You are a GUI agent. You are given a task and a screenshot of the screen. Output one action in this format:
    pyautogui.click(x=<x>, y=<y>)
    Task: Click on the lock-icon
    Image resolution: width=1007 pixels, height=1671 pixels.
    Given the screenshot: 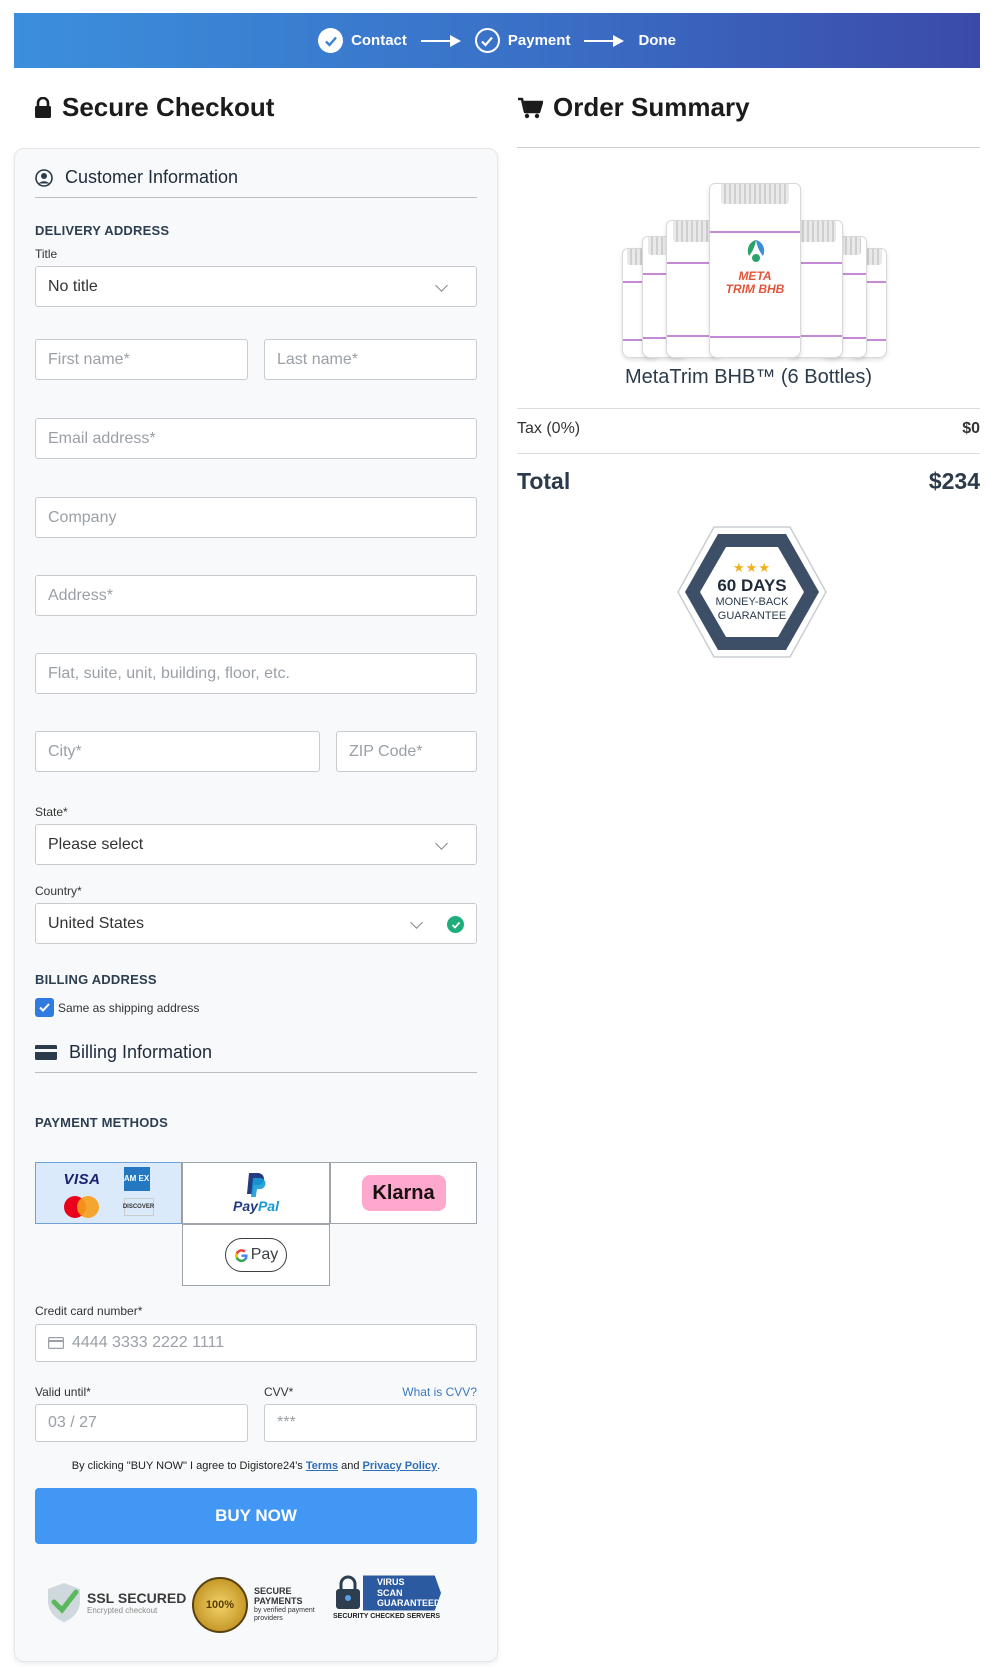 What is the action you would take?
    pyautogui.click(x=43, y=107)
    